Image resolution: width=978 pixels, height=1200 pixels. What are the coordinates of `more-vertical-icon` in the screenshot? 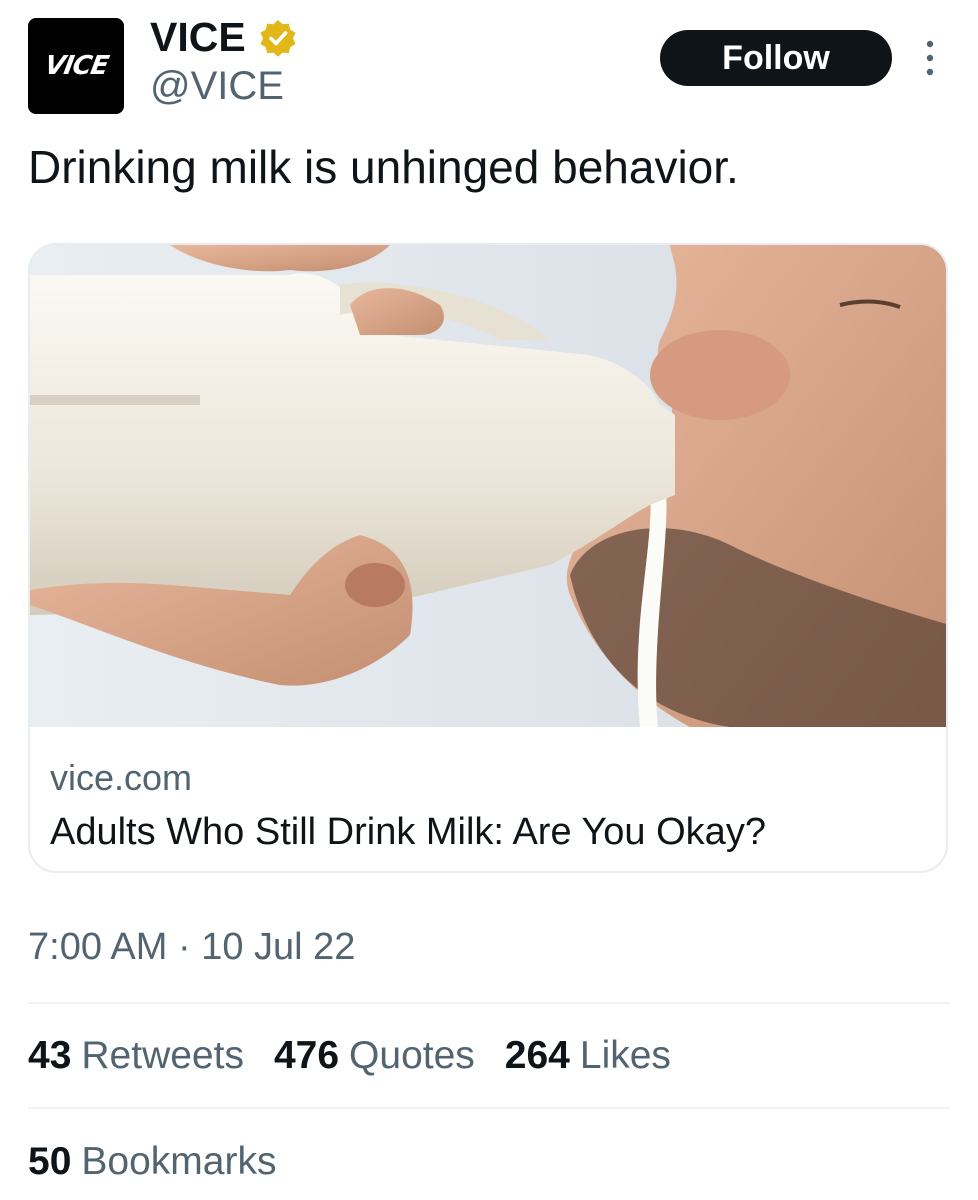 It's located at (930, 58).